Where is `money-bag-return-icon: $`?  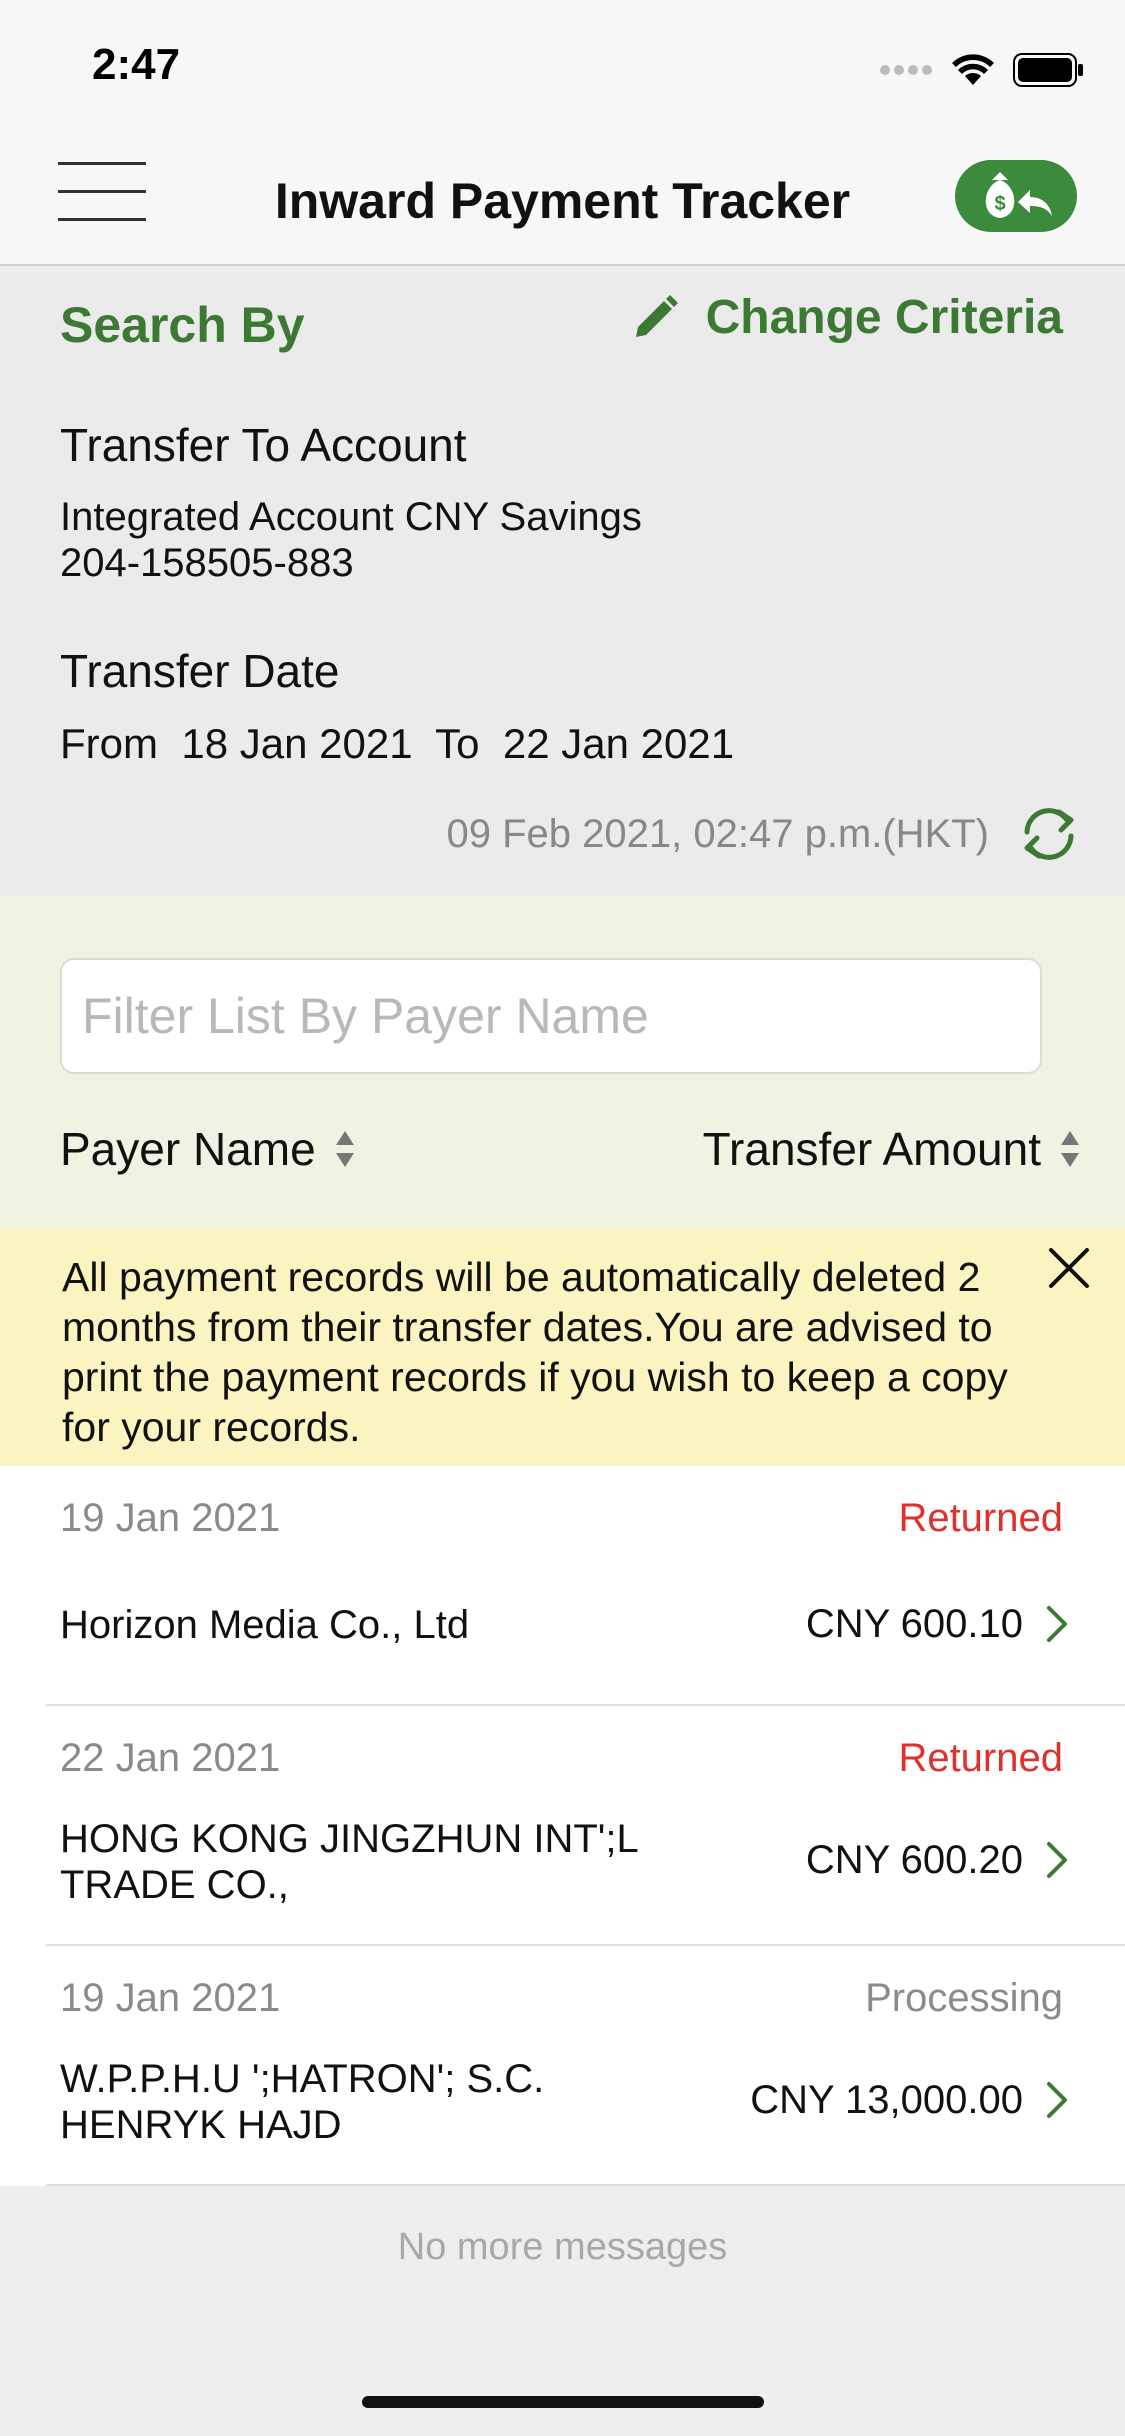 money-bag-return-icon: $ is located at coordinates (1018, 195).